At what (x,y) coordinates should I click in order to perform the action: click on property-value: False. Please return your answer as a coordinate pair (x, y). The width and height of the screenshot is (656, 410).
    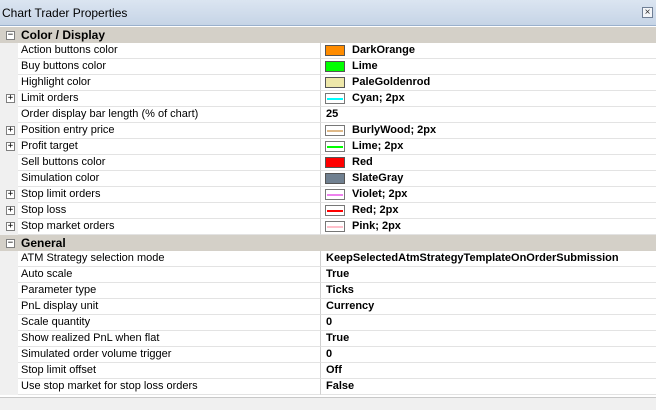
    Looking at the image, I should click on (488, 387).